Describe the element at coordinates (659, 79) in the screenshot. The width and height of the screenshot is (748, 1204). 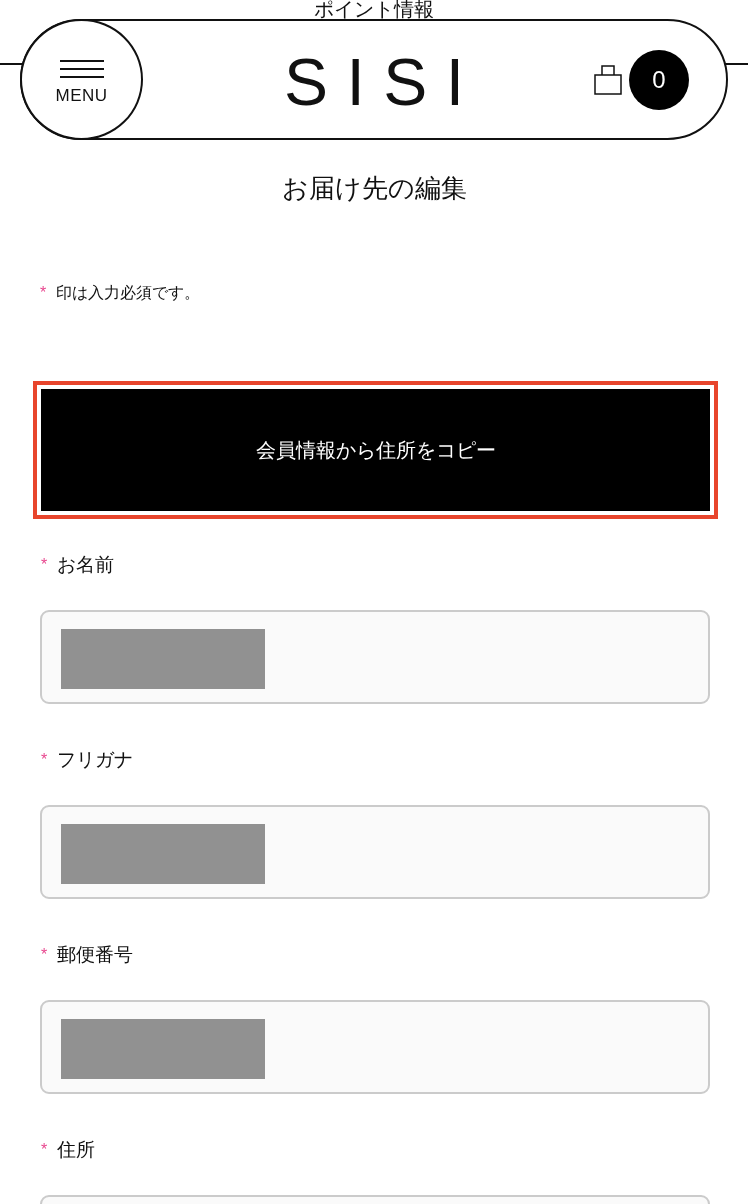
I see `cart-count-badge: 0` at that location.